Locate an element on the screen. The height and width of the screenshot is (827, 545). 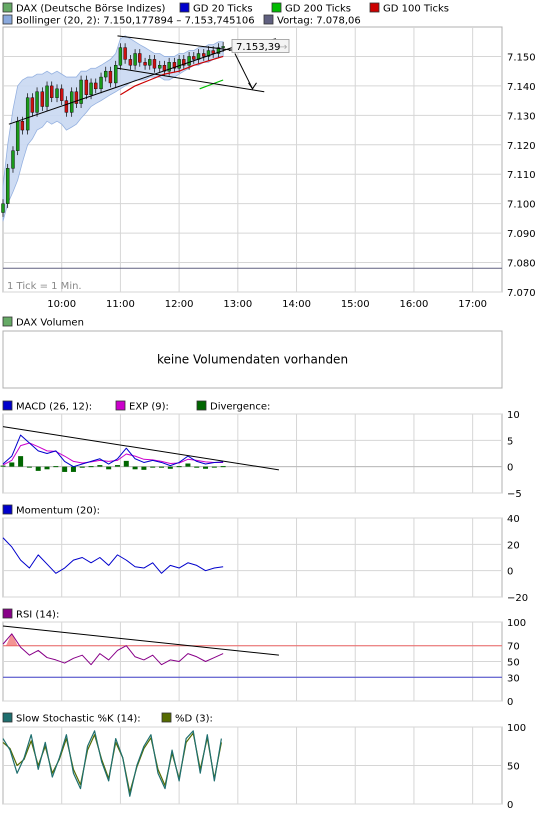
x-tick-label: 11:00 is located at coordinates (120, 304).